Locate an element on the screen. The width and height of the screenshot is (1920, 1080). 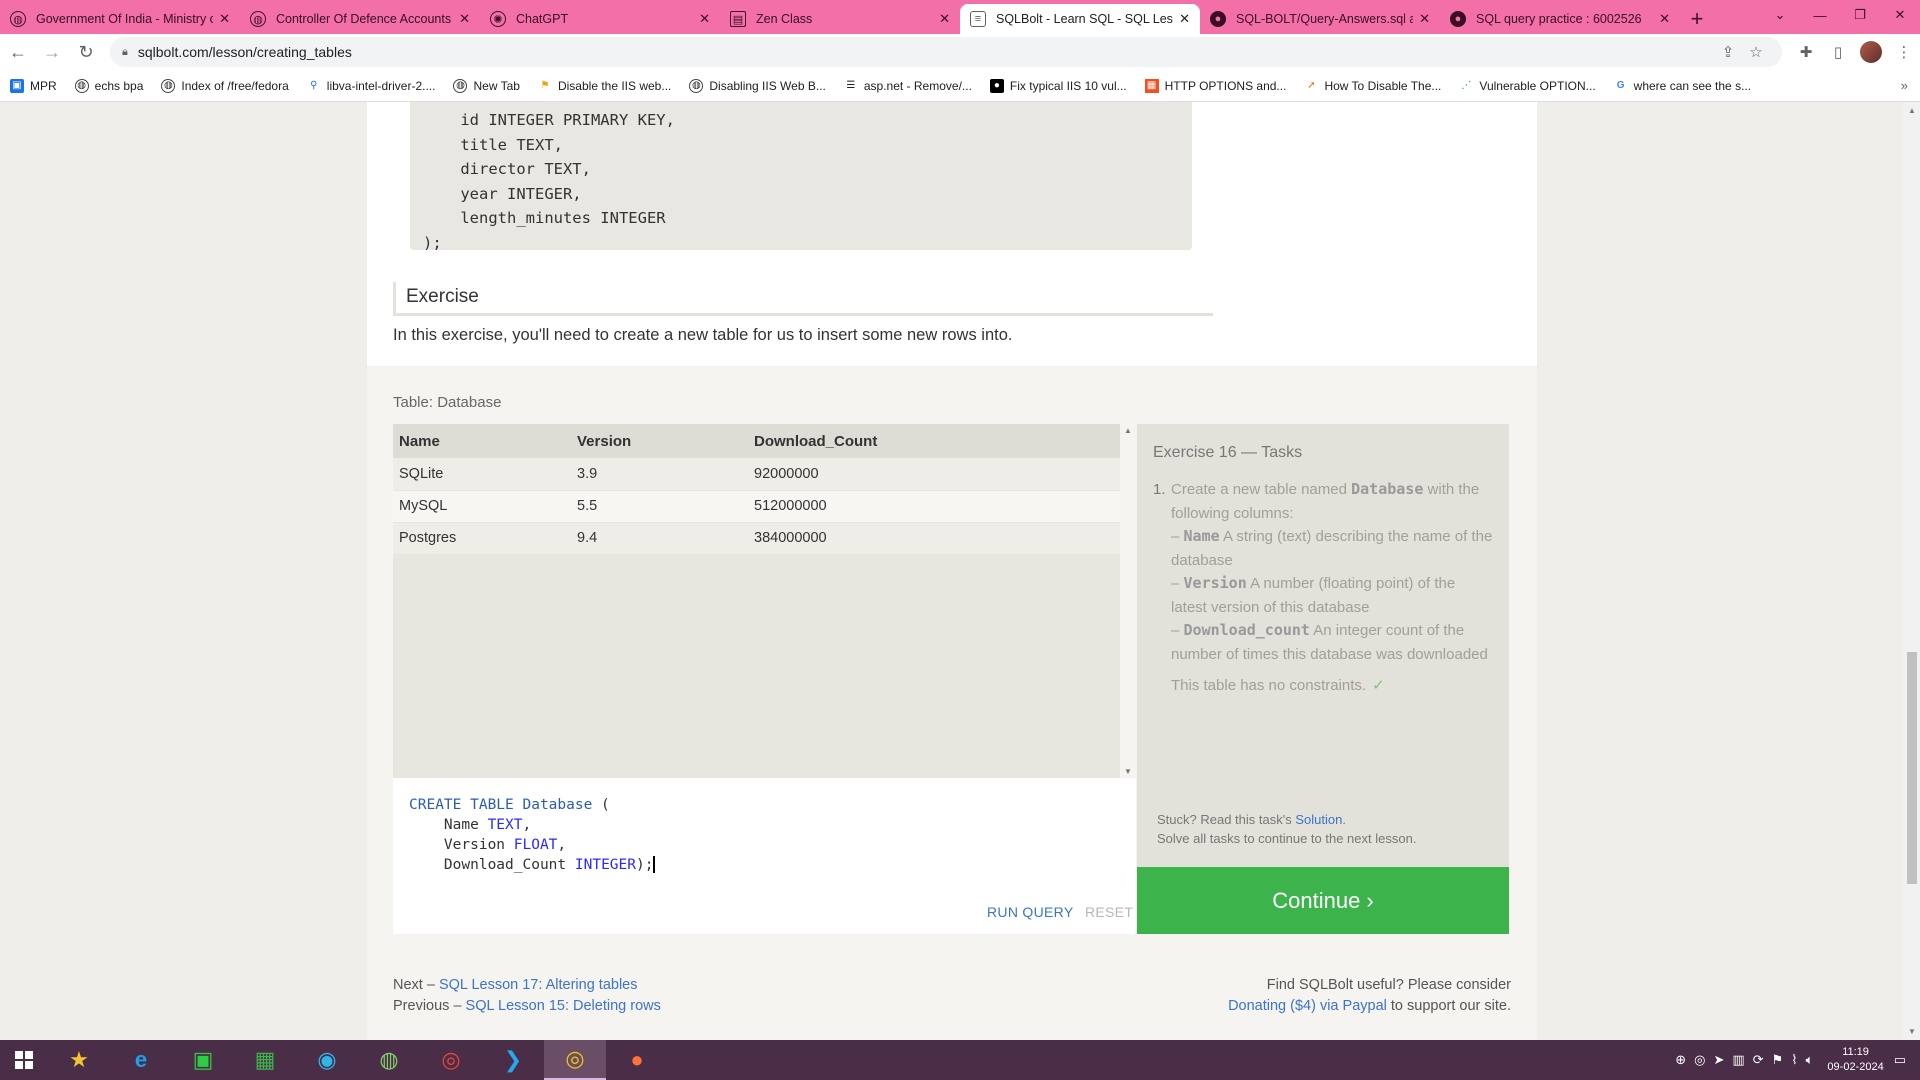
chevron-right-icon: » is located at coordinates (1904, 85).